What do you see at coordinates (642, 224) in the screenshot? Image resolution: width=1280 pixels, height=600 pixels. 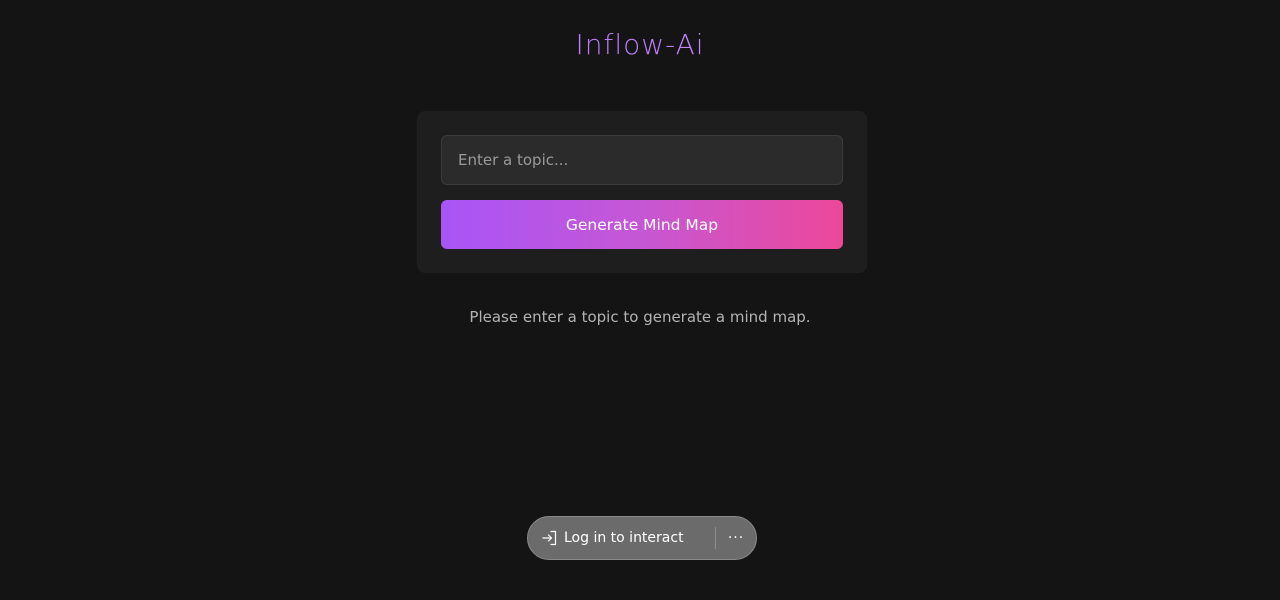 I see `generate-mind-map-button: Generate Mind Map` at bounding box center [642, 224].